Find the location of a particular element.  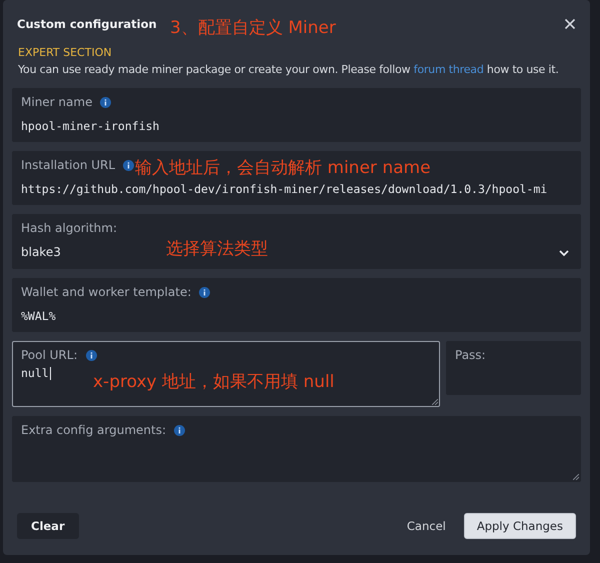

field-value: %WAL% is located at coordinates (38, 316).